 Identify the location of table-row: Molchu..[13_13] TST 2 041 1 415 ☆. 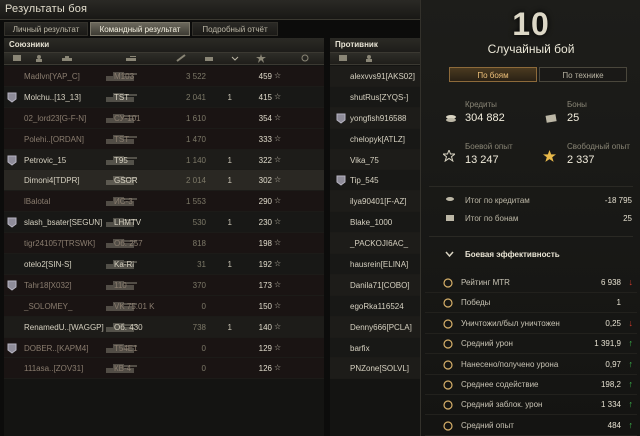
(164, 97).